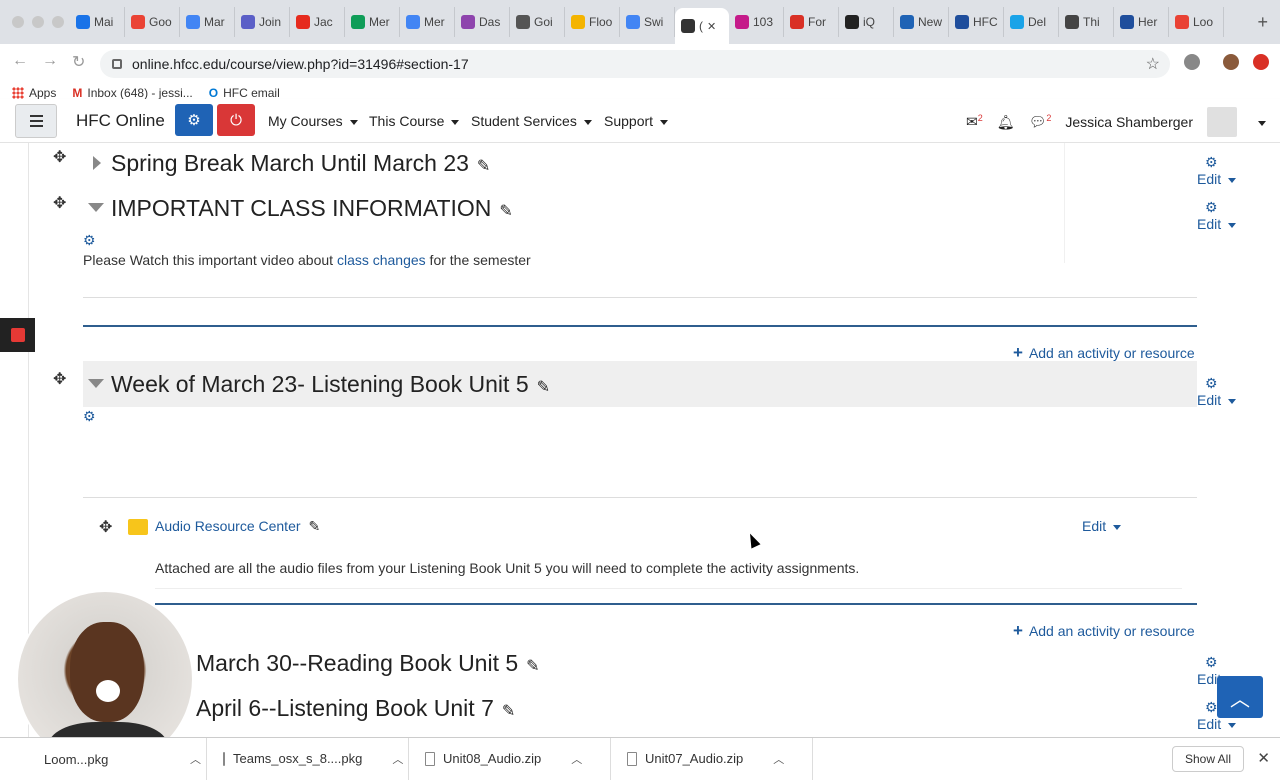  I want to click on site-brand: HFC Online, so click(120, 121).